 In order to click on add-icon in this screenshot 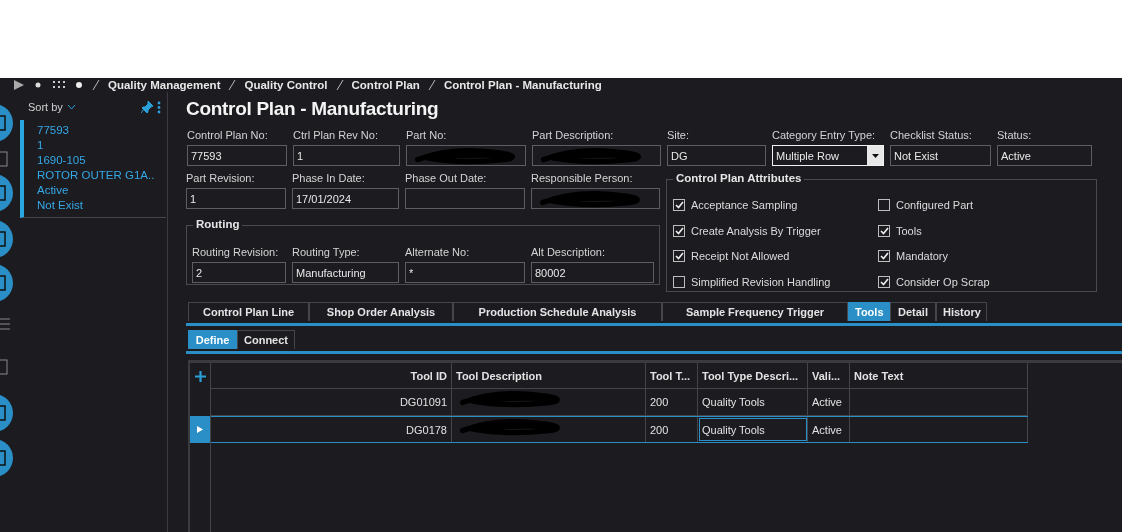, I will do `click(200, 376)`.